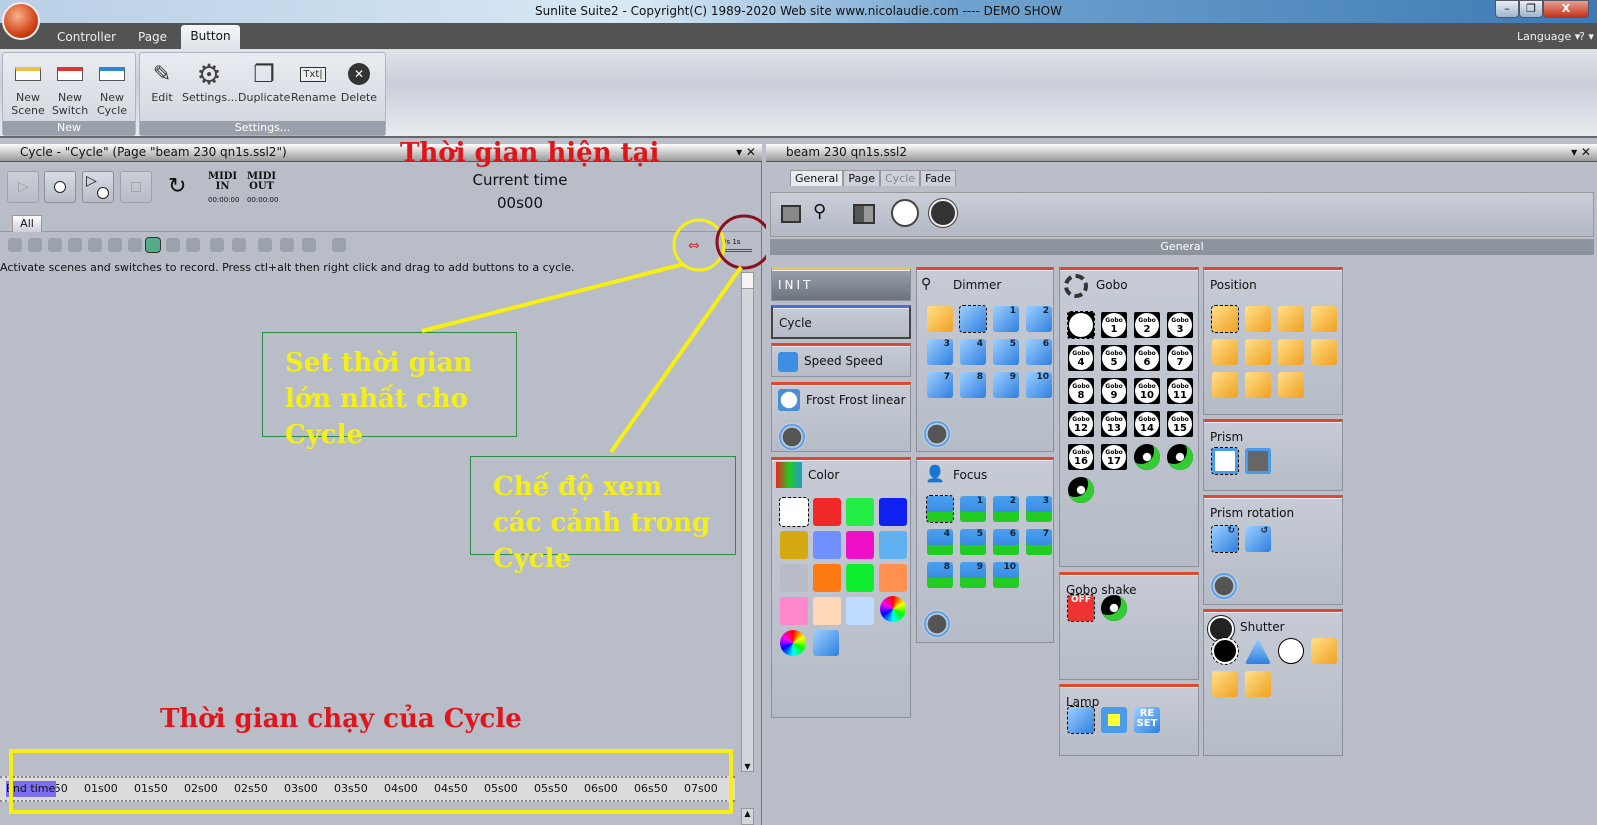 The width and height of the screenshot is (1597, 825). I want to click on white-circle-button, so click(905, 213).